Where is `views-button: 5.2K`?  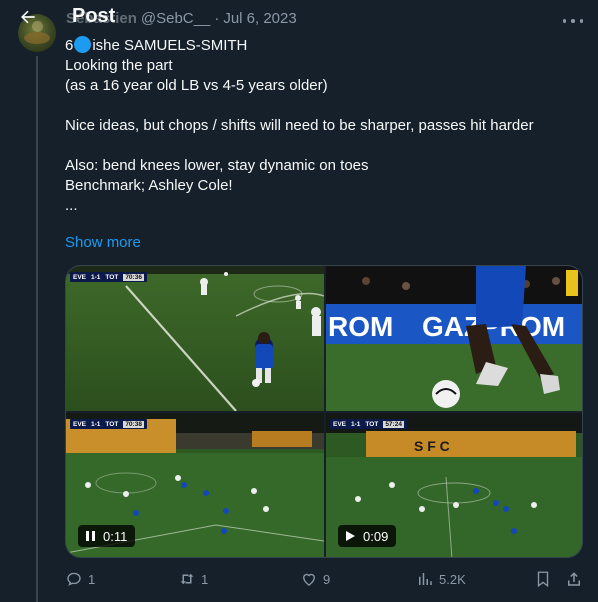 views-button: 5.2K is located at coordinates (441, 579).